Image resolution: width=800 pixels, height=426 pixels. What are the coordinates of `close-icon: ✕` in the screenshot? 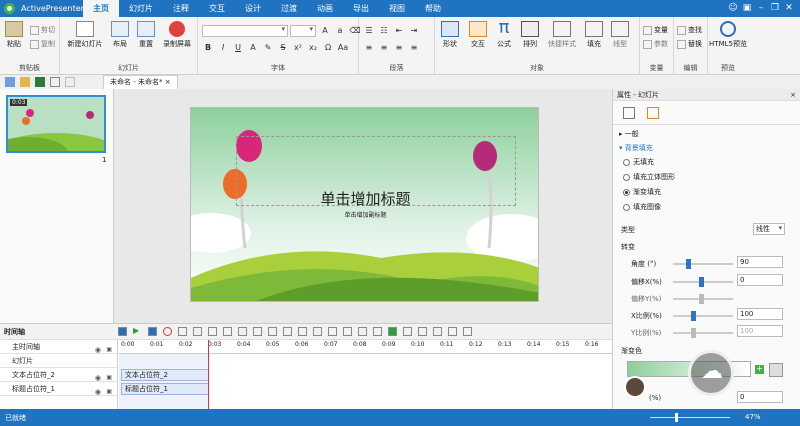 It's located at (789, 8).